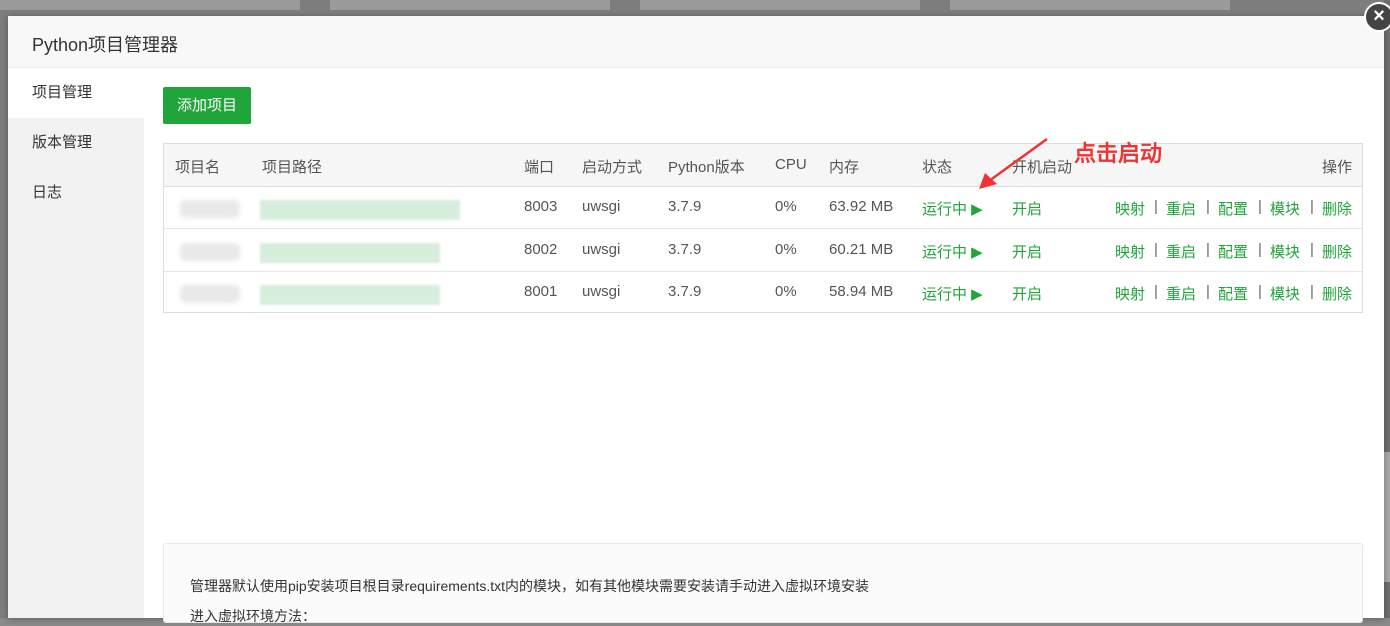 Image resolution: width=1390 pixels, height=626 pixels. Describe the element at coordinates (706, 167) in the screenshot. I see `column-header-python-version: Python版本` at that location.